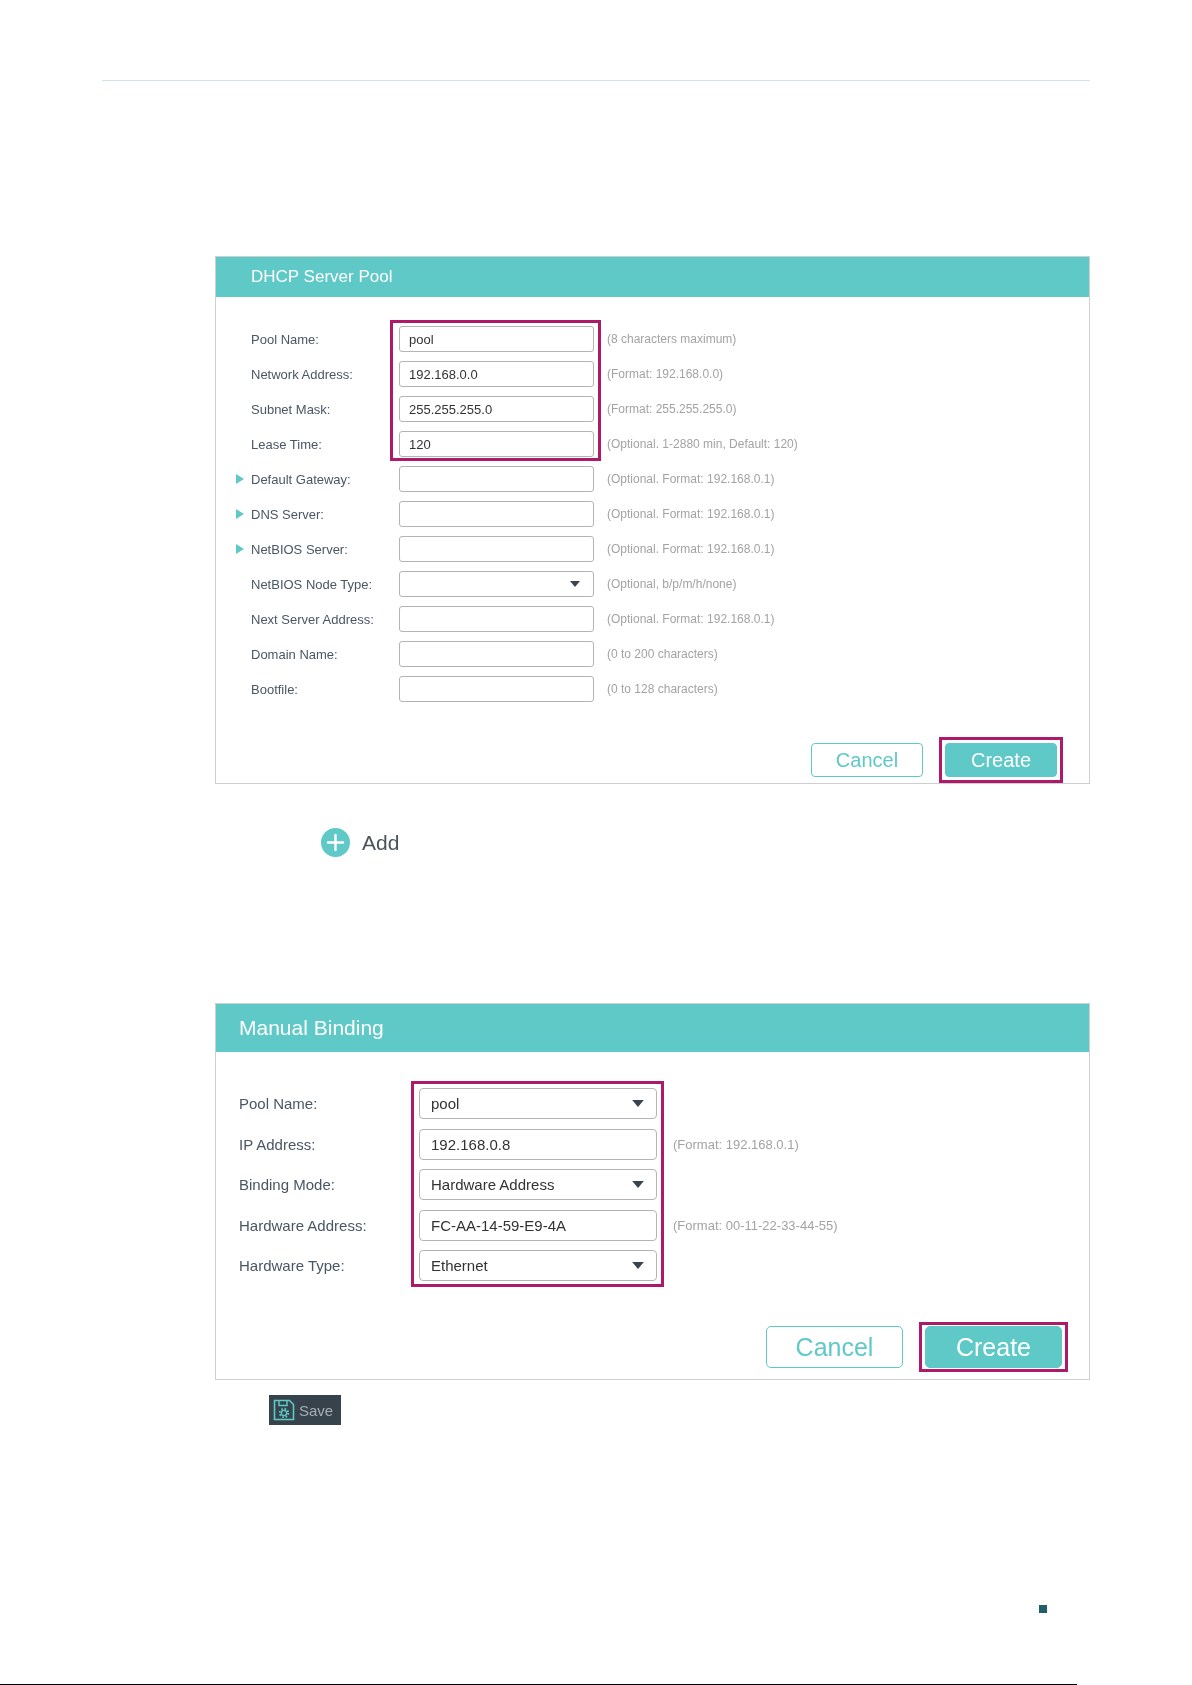  What do you see at coordinates (302, 374) in the screenshot?
I see `field-label: Network Address:` at bounding box center [302, 374].